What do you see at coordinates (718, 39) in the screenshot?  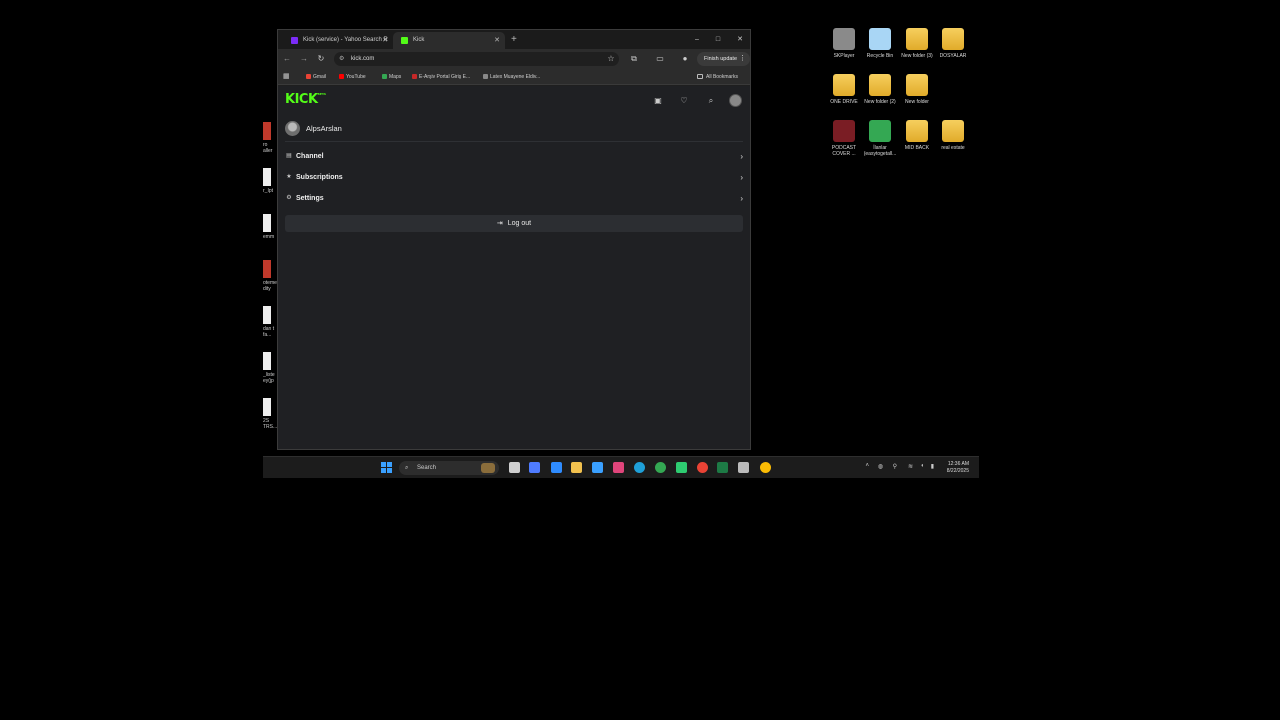 I see `maximize-button: □` at bounding box center [718, 39].